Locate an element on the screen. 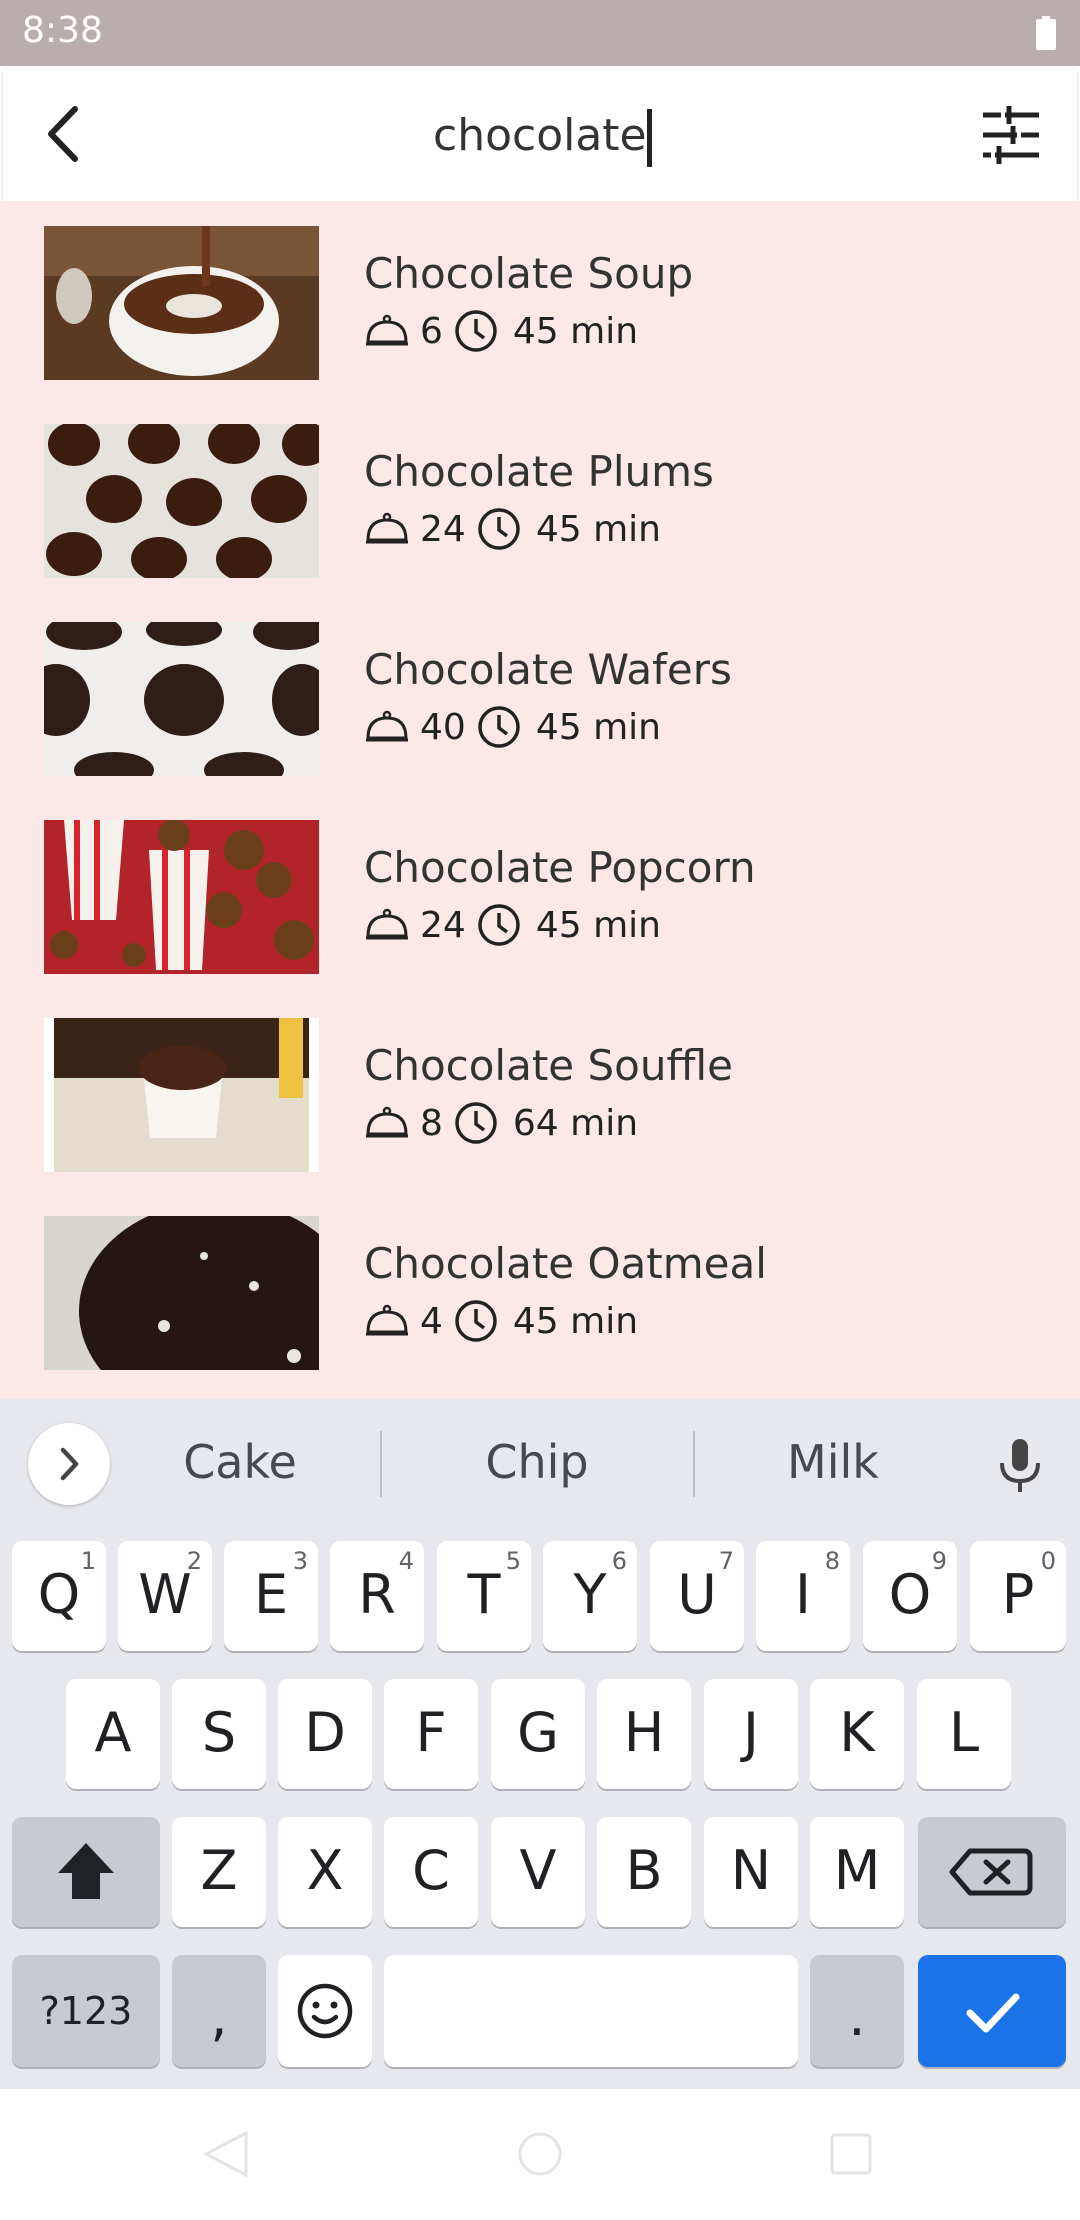 The width and height of the screenshot is (1080, 2220). recipe-meta: 40 45 min is located at coordinates (512, 727).